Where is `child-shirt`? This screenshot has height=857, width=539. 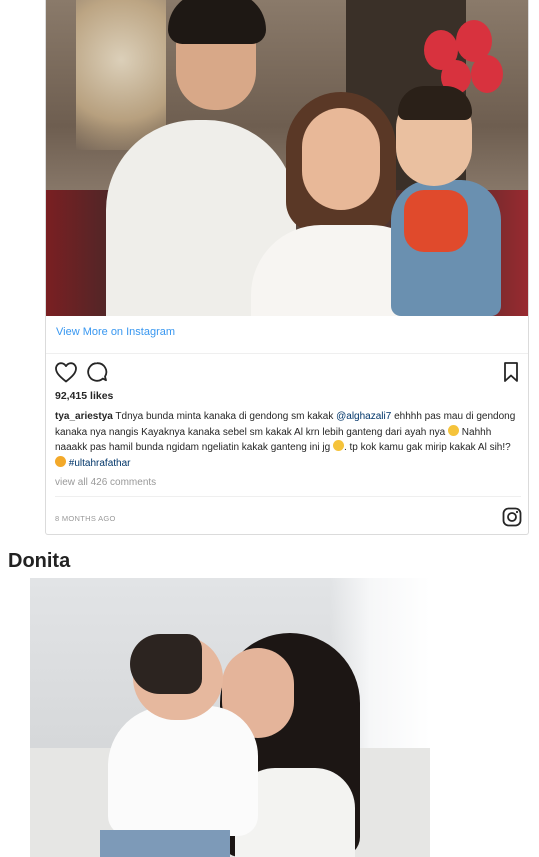
child-shirt is located at coordinates (183, 771).